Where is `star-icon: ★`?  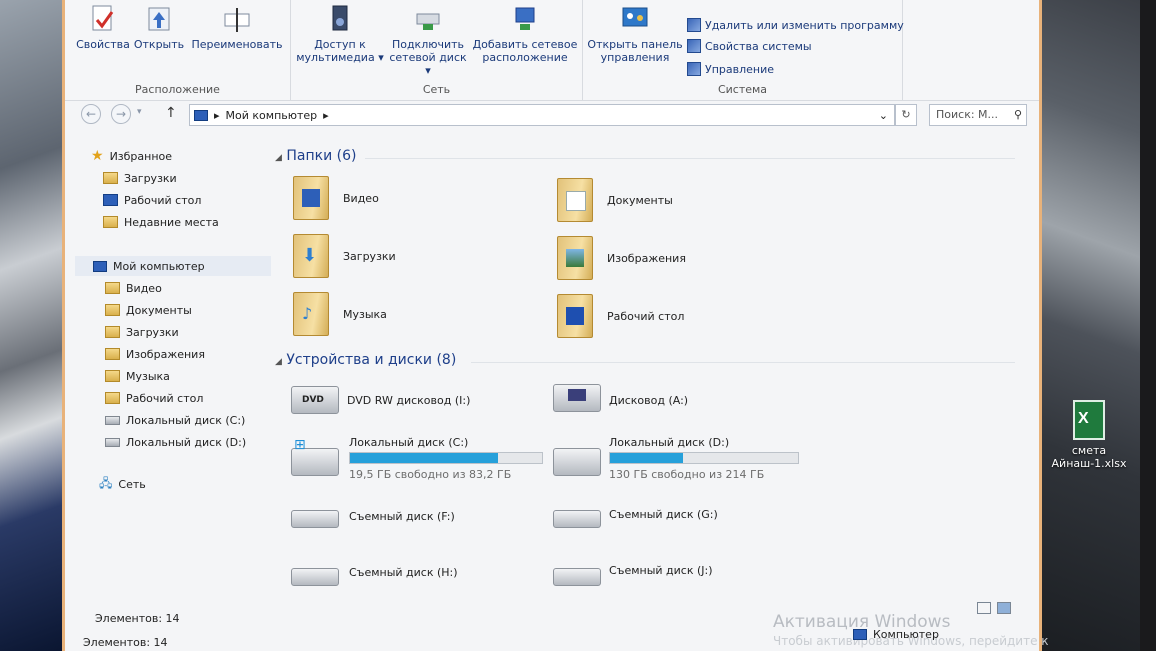
star-icon: ★ is located at coordinates (97, 156).